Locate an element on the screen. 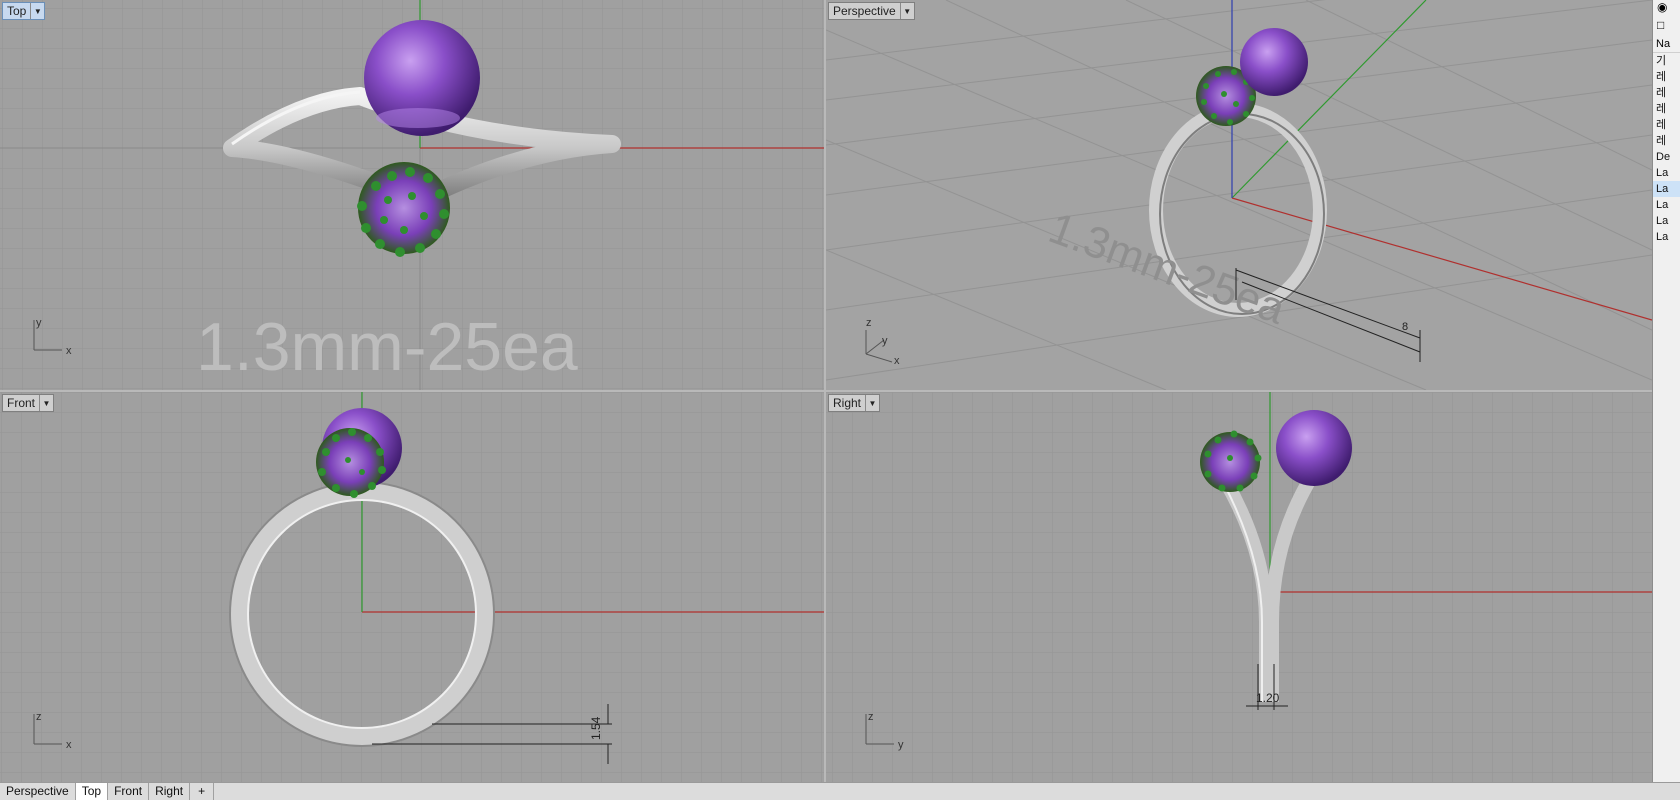 The image size is (1680, 800). viewport-perspective-label: Perspective ▼ is located at coordinates (871, 11).